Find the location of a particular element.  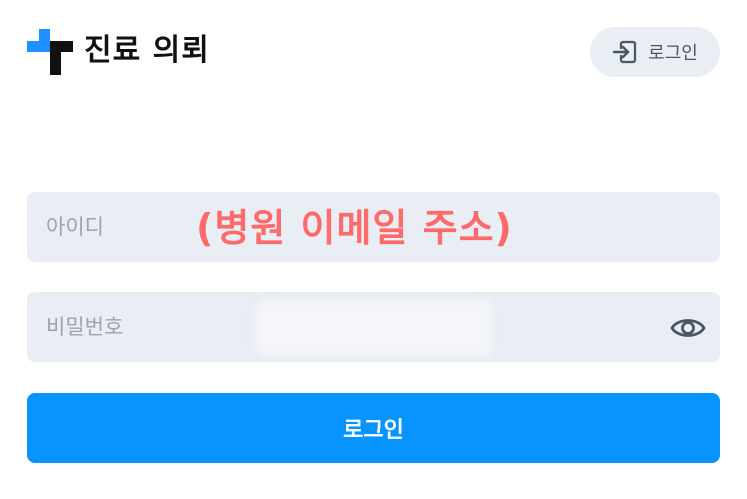

app-title: 진료 의뢰 is located at coordinates (147, 50).